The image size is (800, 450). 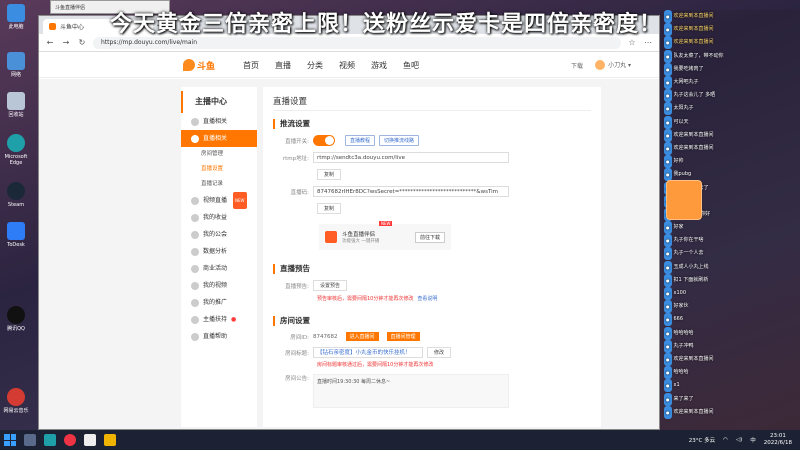 I want to click on download-link: 下载, so click(x=577, y=65).